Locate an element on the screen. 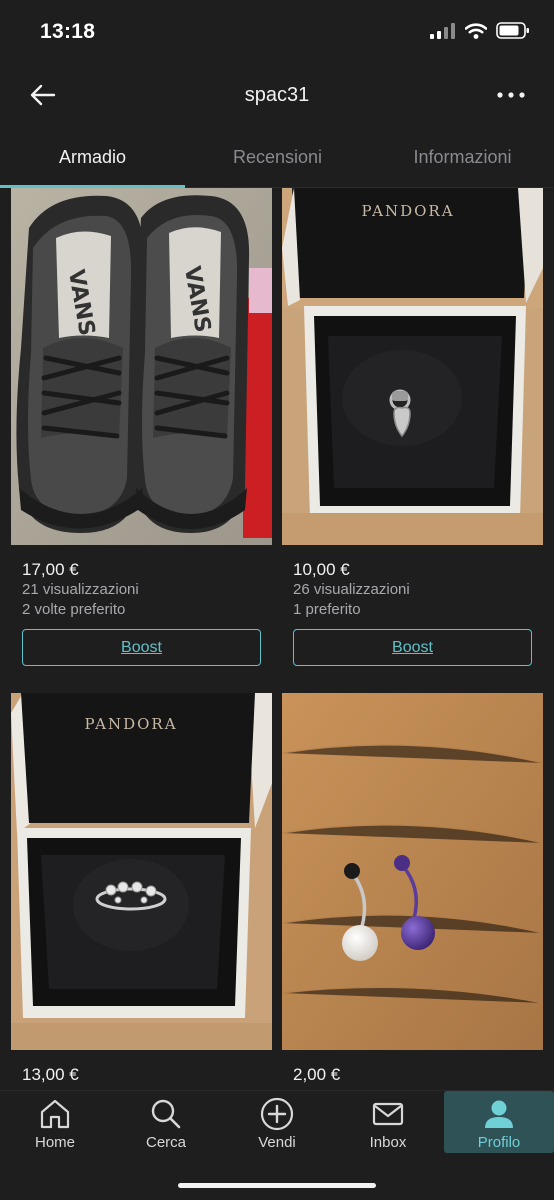  nav-sell: Vendi is located at coordinates (277, 1122).